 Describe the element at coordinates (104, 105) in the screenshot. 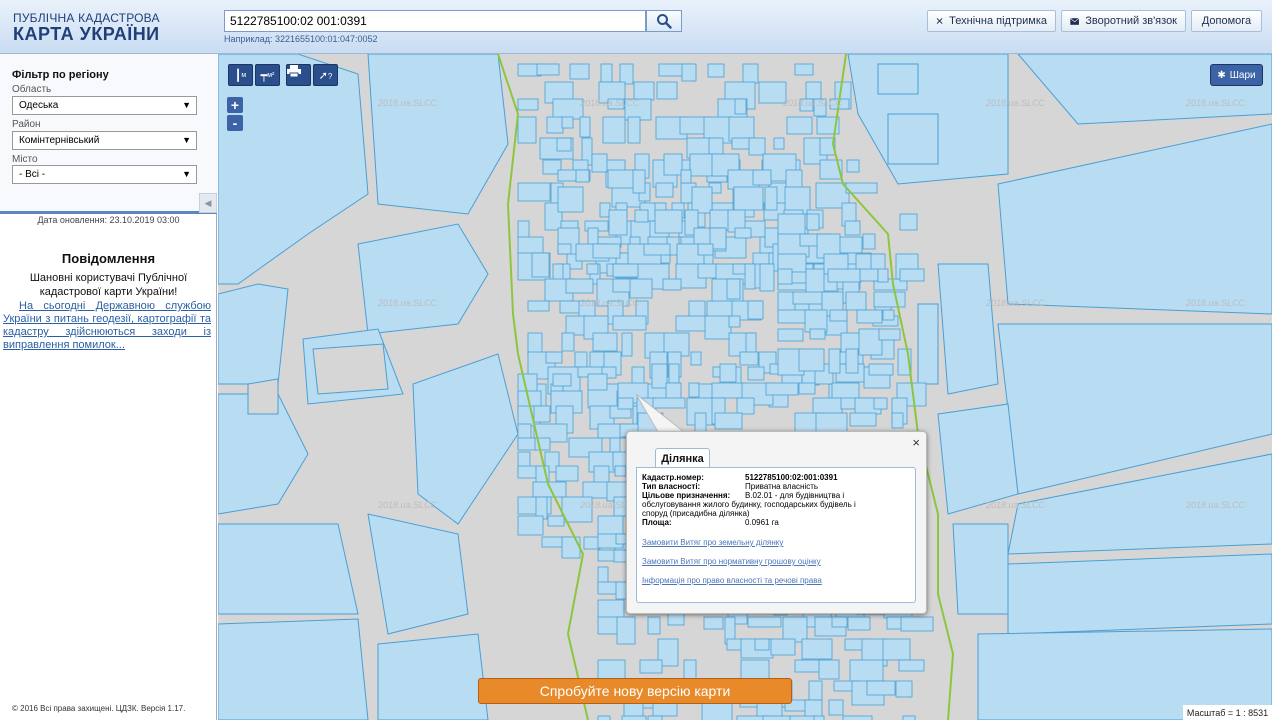

I see `region-select: Одеська ▼` at that location.